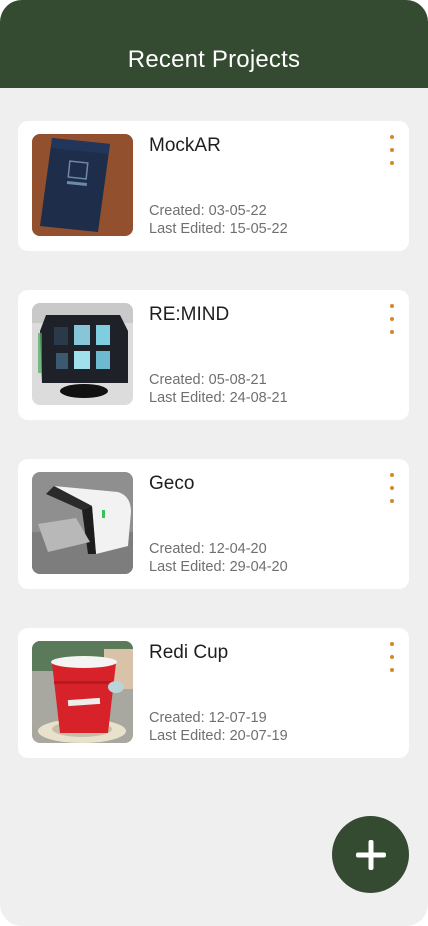  Describe the element at coordinates (208, 549) in the screenshot. I see `created-date: Created: 12-04-20` at that location.